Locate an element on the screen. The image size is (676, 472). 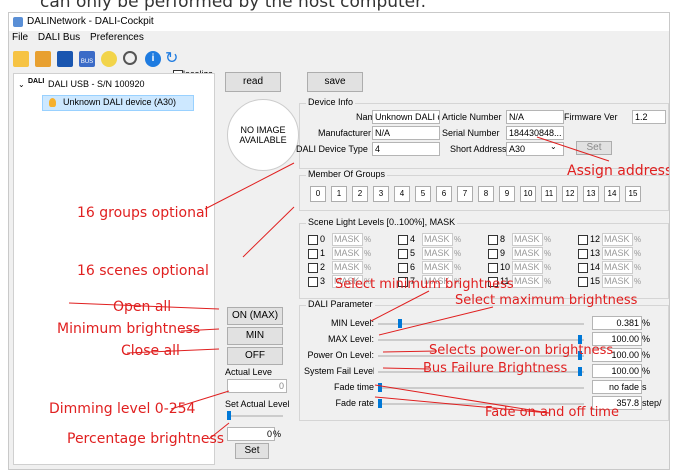
annotation-percentage: Percentage brightness is located at coordinates (146, 439).